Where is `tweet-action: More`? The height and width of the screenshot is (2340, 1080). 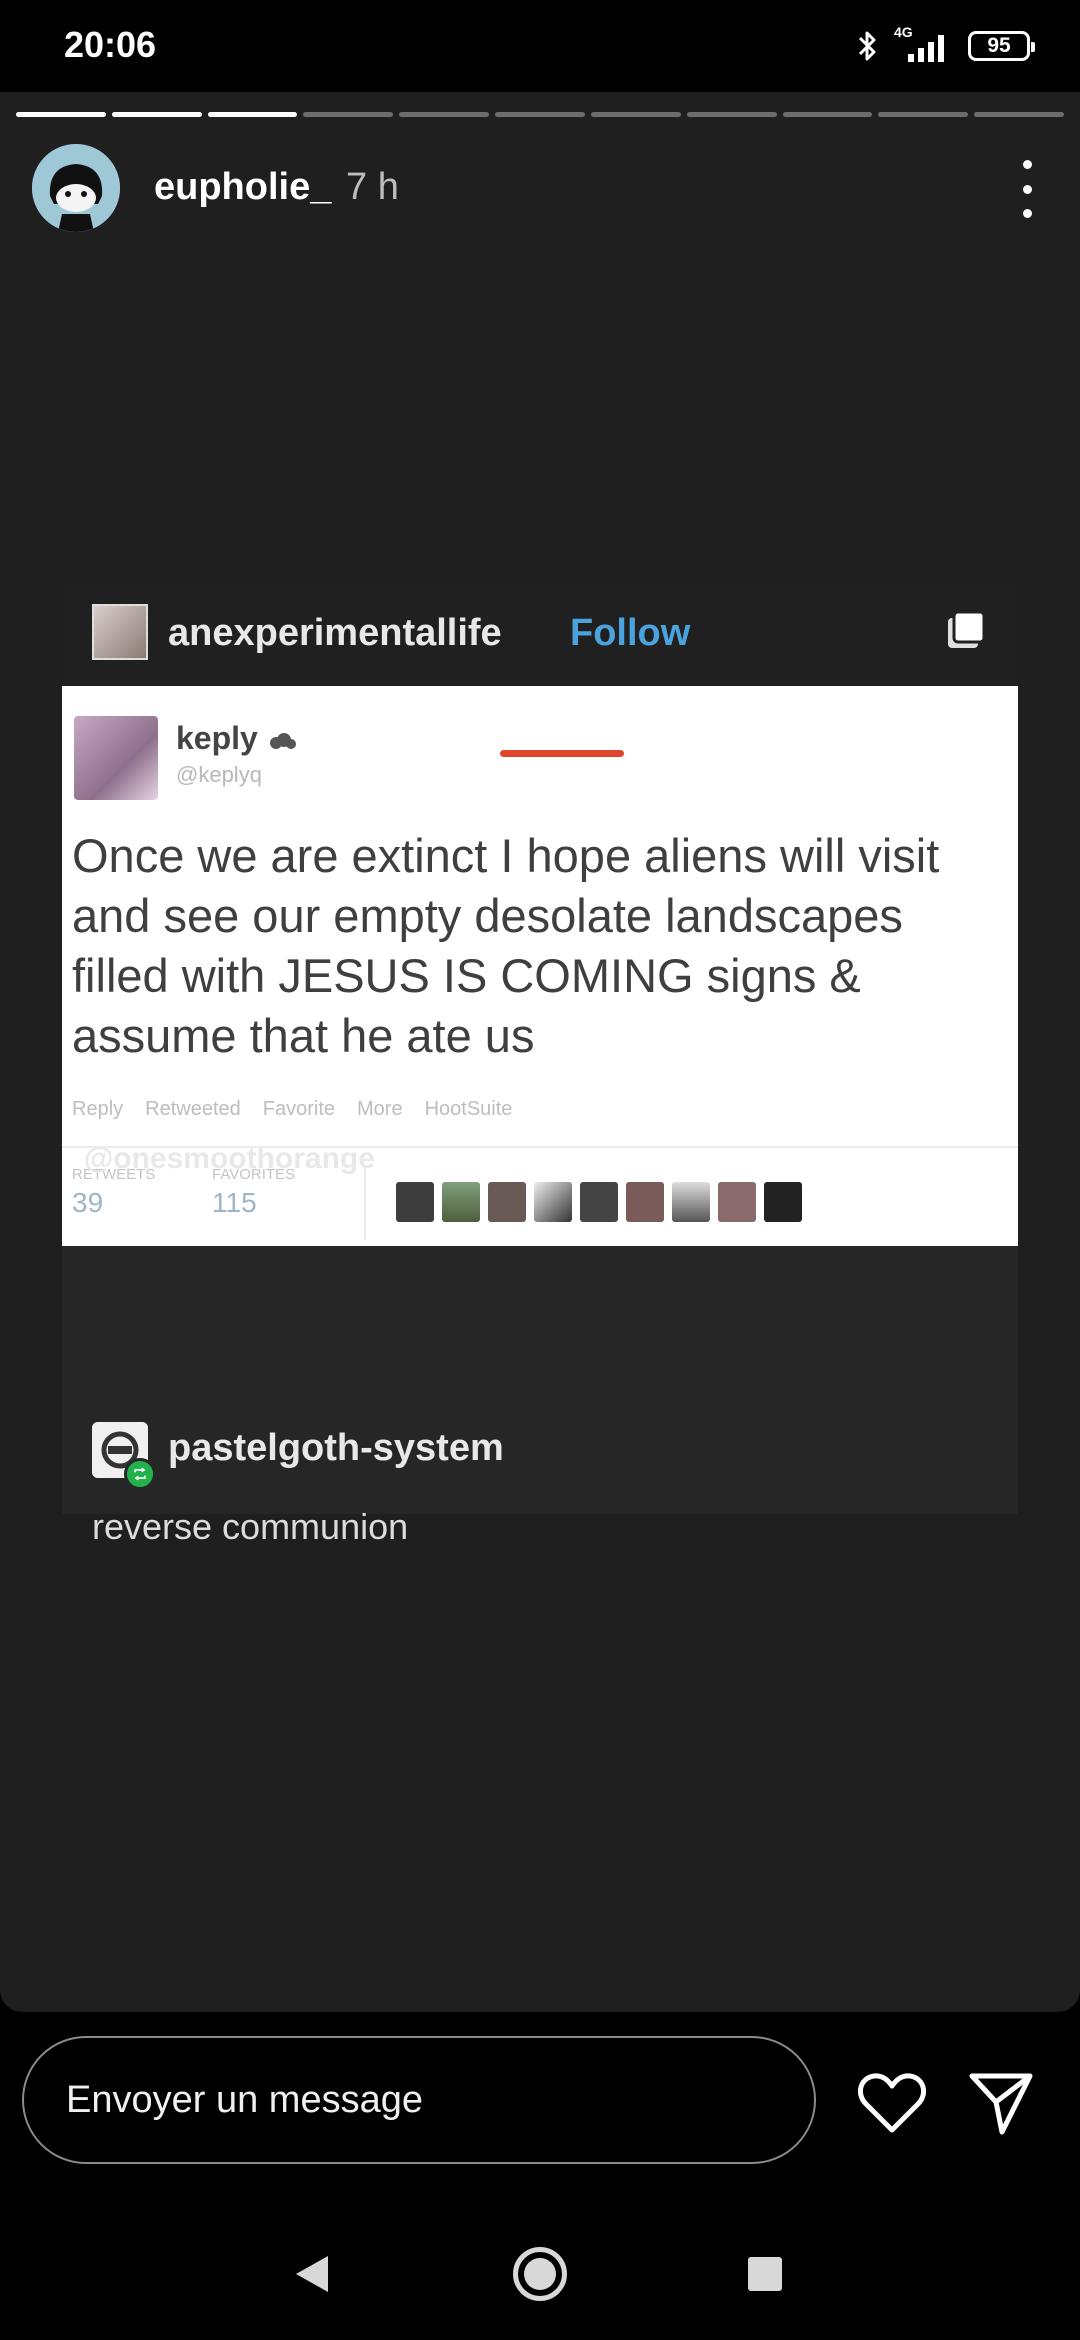
tweet-action: More is located at coordinates (380, 1109).